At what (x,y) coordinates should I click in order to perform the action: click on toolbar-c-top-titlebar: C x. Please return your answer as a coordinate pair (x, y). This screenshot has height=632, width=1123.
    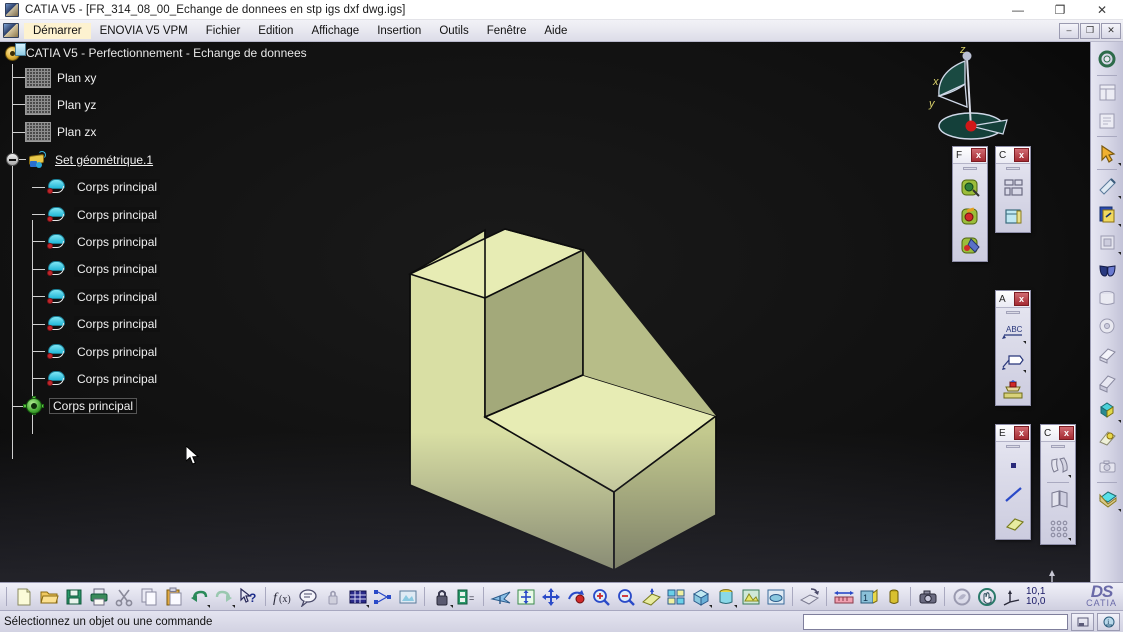
    Looking at the image, I should click on (1013, 155).